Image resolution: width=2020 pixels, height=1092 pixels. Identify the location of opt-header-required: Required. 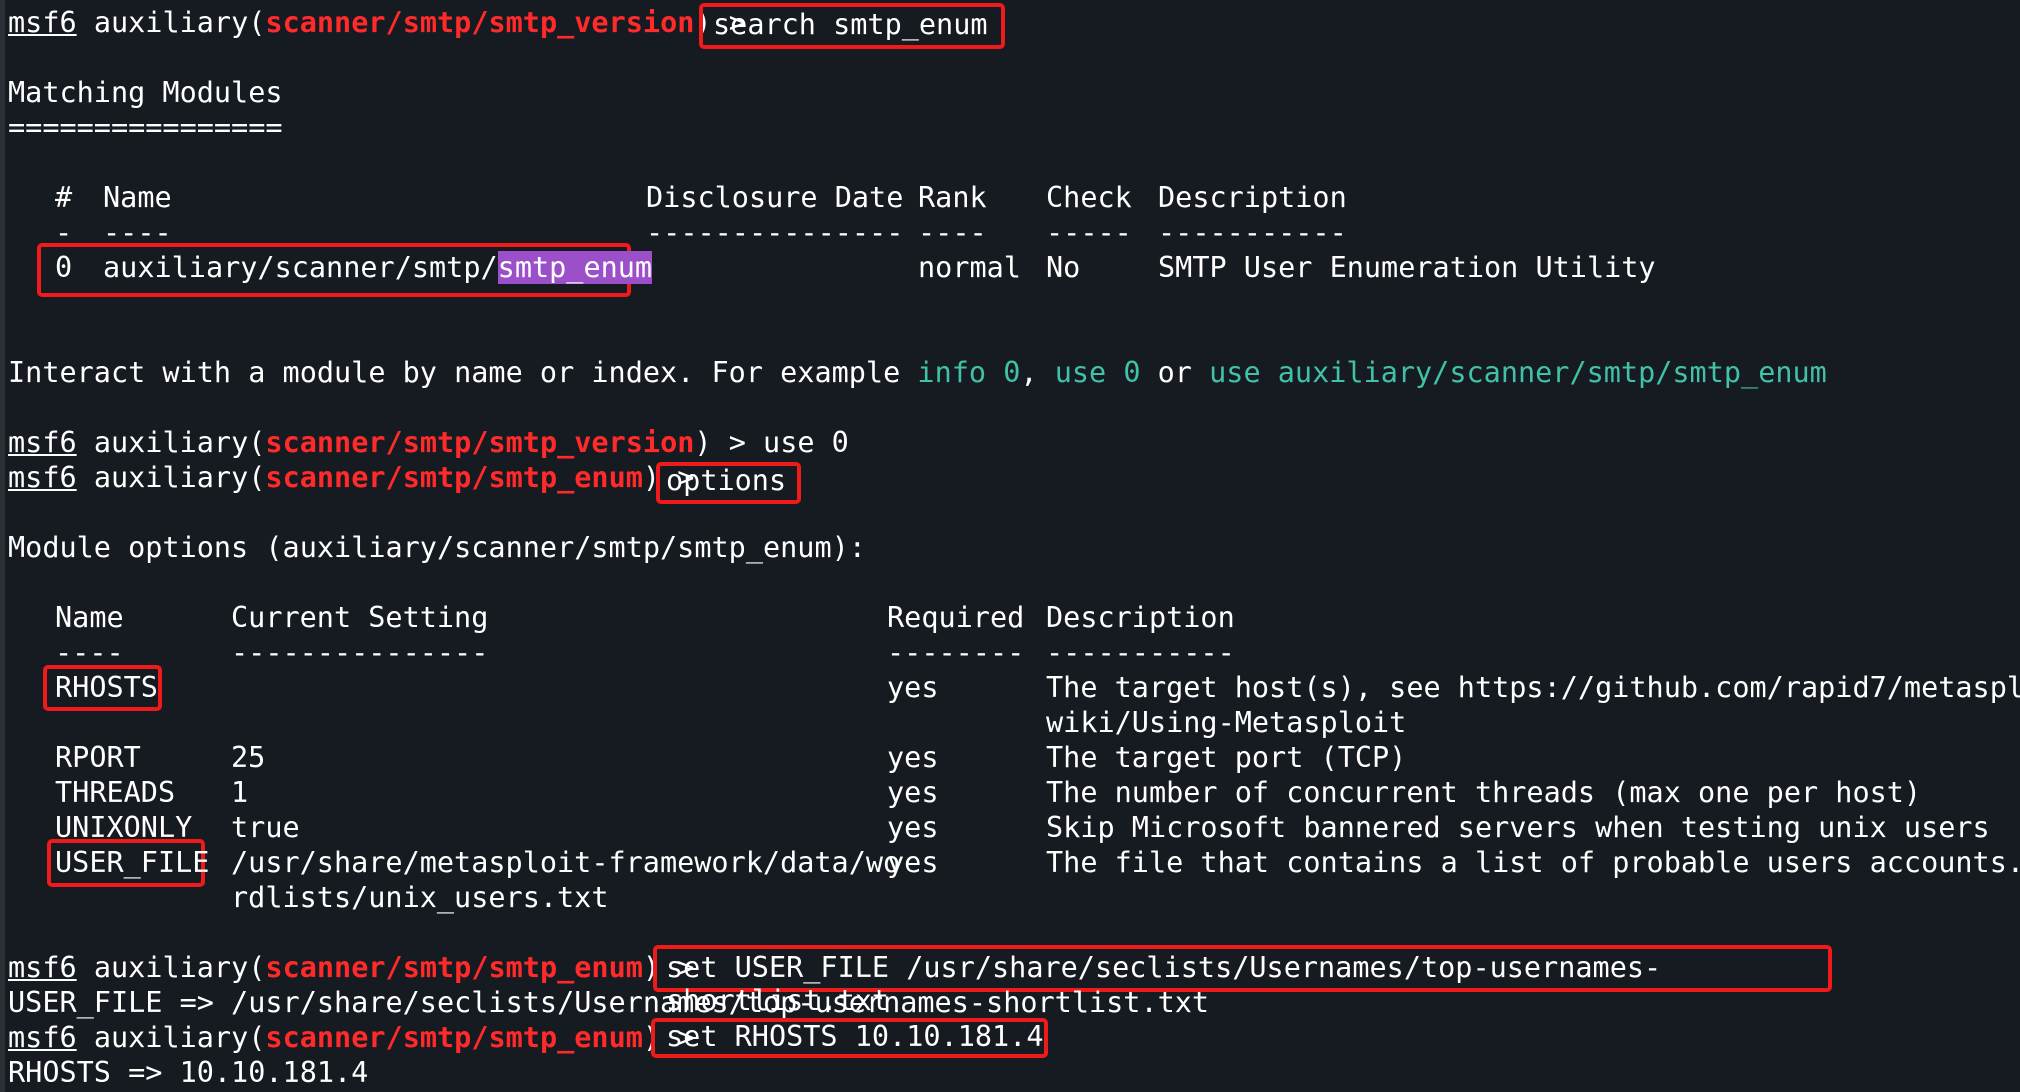
(956, 617).